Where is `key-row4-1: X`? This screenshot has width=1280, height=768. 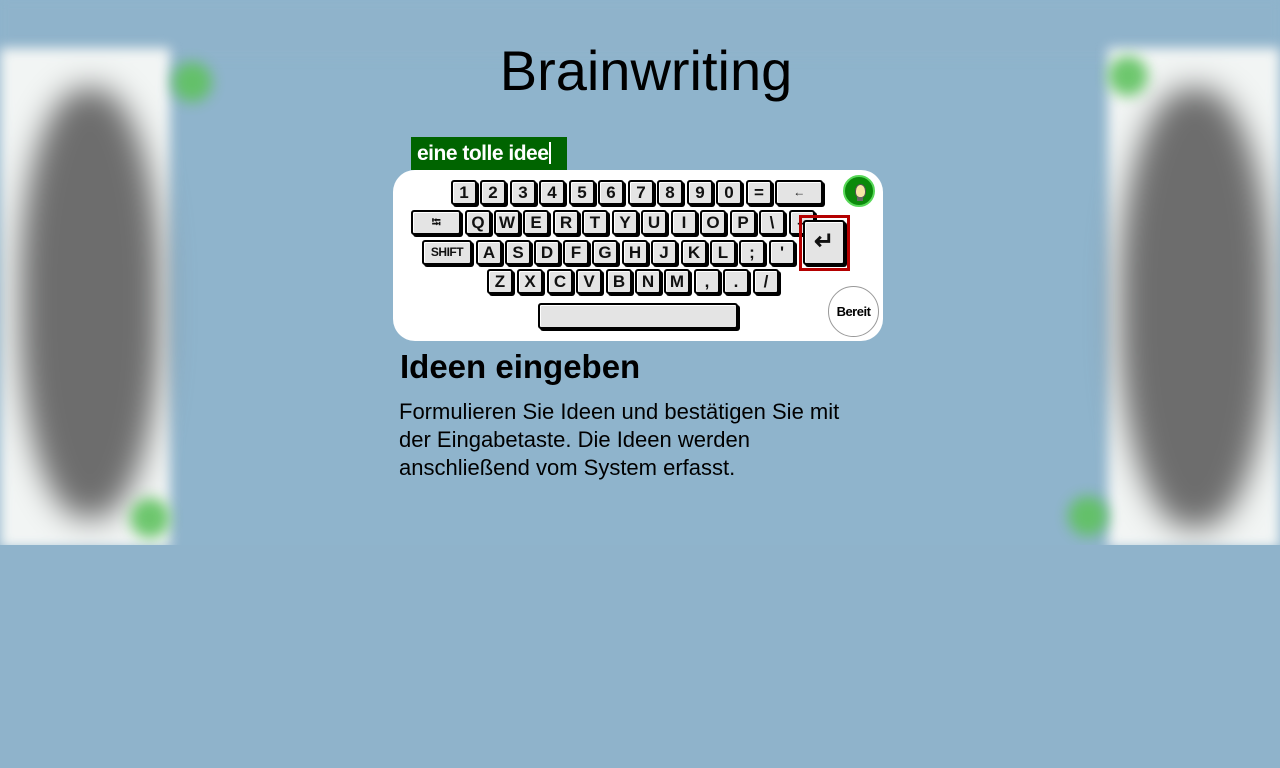
key-row4-1: X is located at coordinates (530, 281).